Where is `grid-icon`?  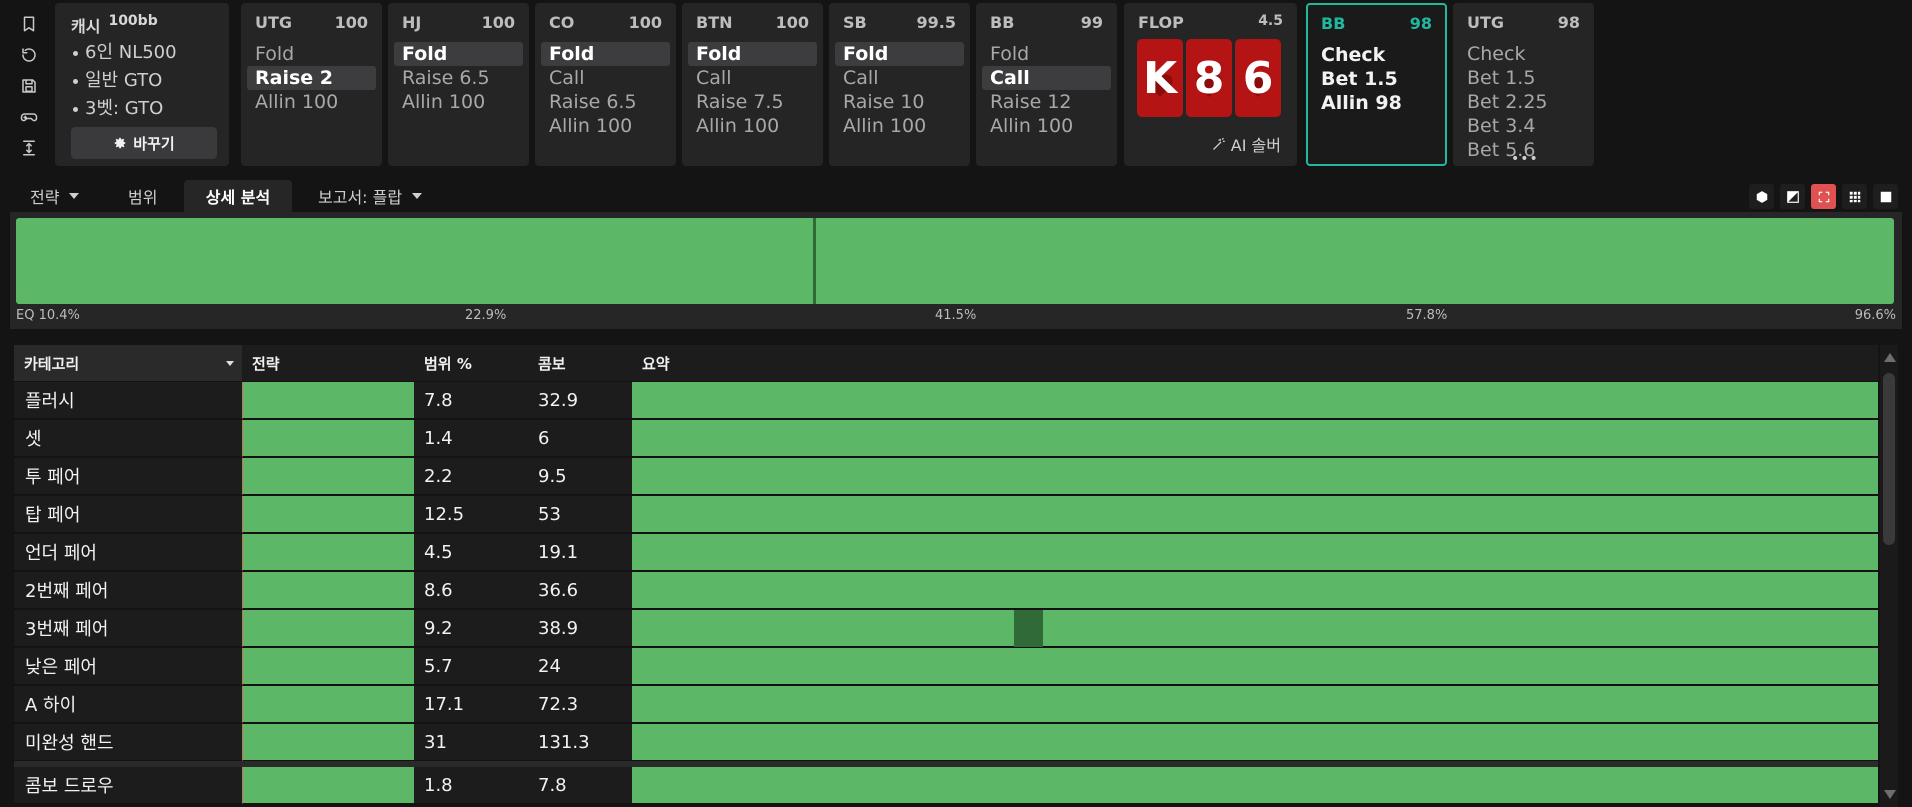
grid-icon is located at coordinates (1854, 196).